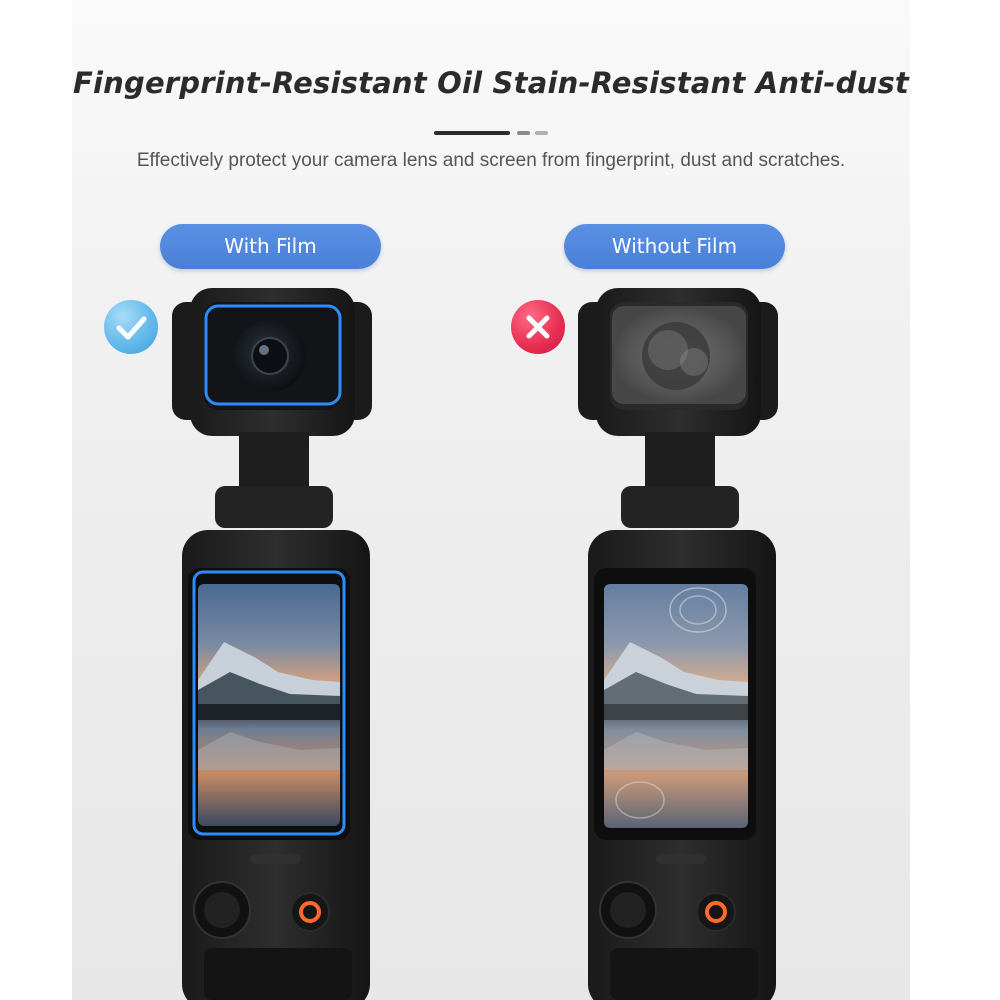  What do you see at coordinates (131, 327) in the screenshot?
I see `check-icon` at bounding box center [131, 327].